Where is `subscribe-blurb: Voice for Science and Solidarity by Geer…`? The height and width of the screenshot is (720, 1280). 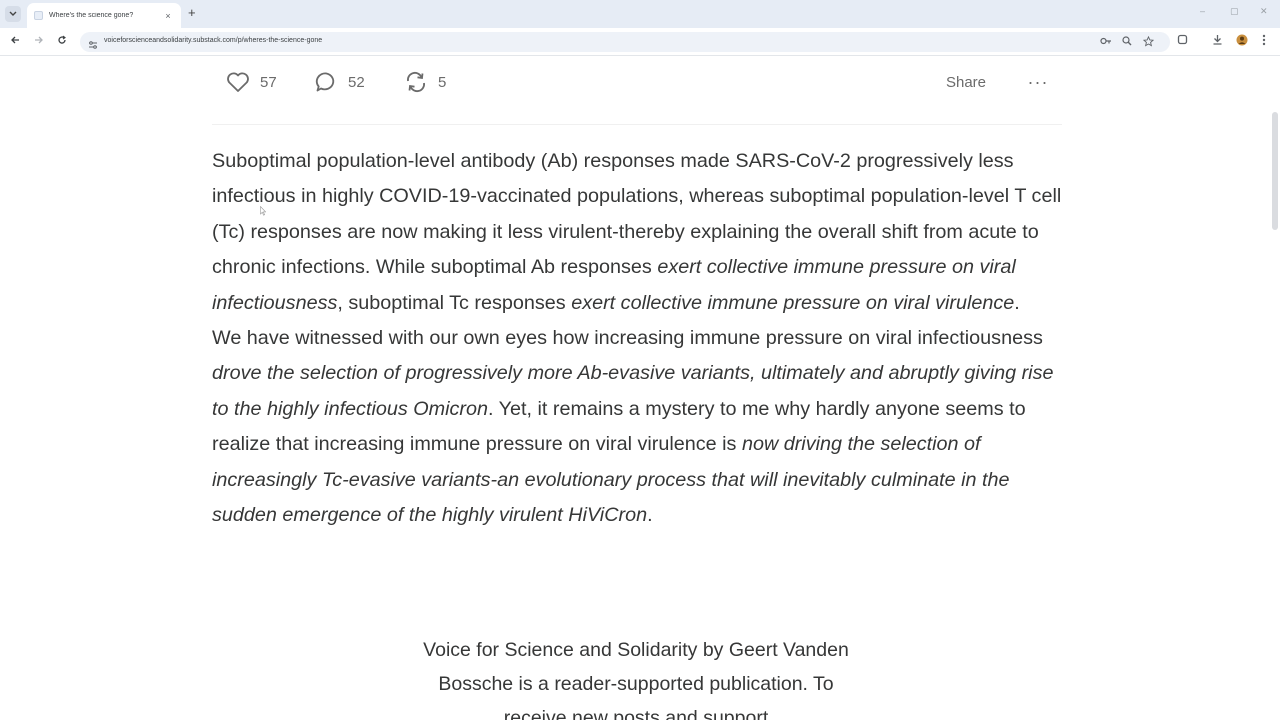 subscribe-blurb: Voice for Science and Solidarity by Geer… is located at coordinates (636, 679).